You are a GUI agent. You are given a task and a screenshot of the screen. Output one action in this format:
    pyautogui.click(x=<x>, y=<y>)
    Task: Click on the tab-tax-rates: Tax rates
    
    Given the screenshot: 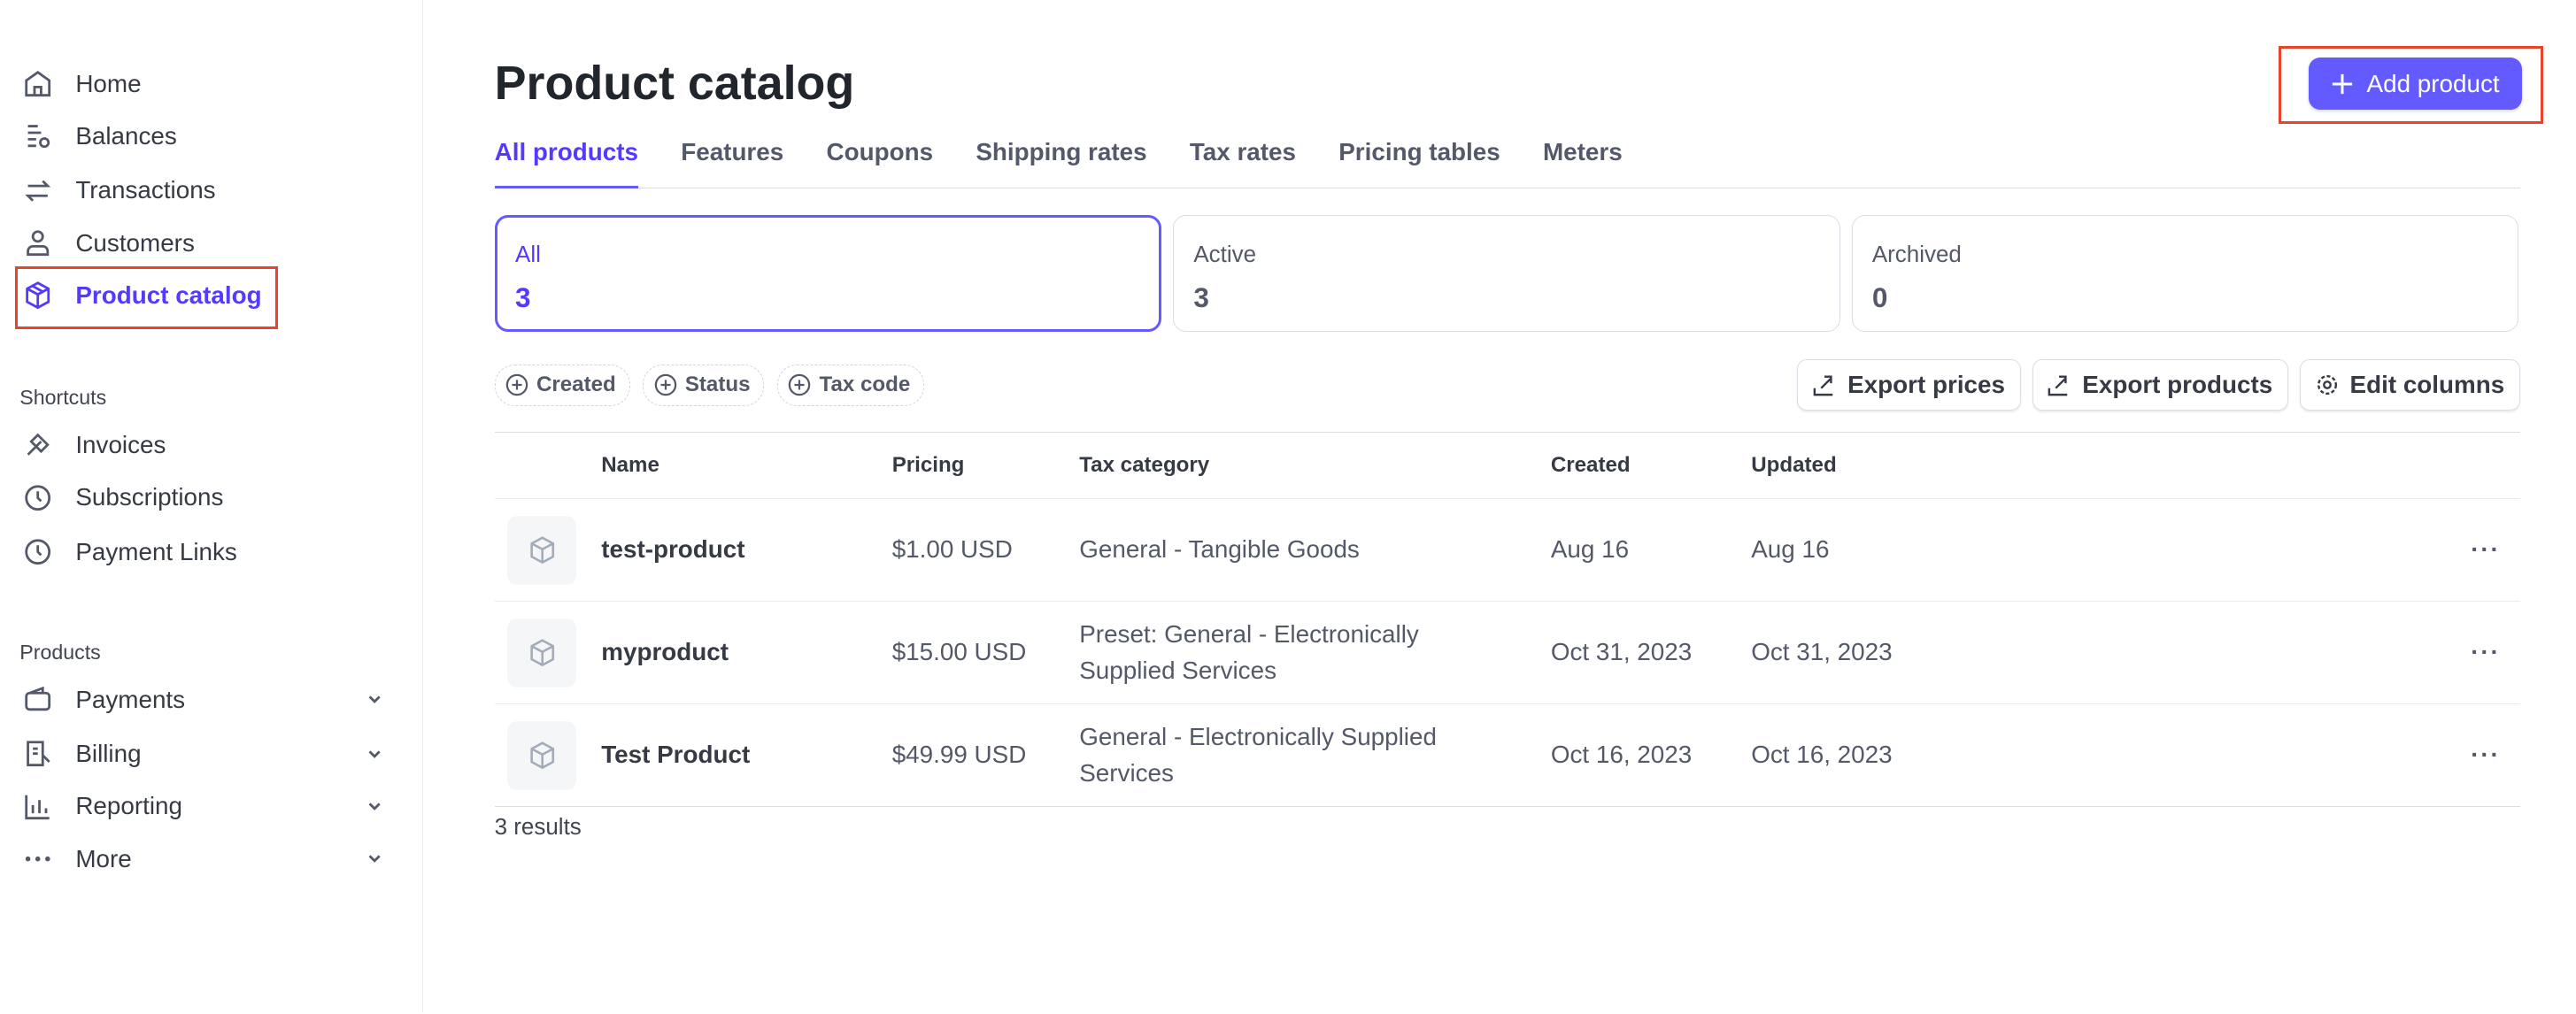 What is the action you would take?
    pyautogui.click(x=1243, y=163)
    